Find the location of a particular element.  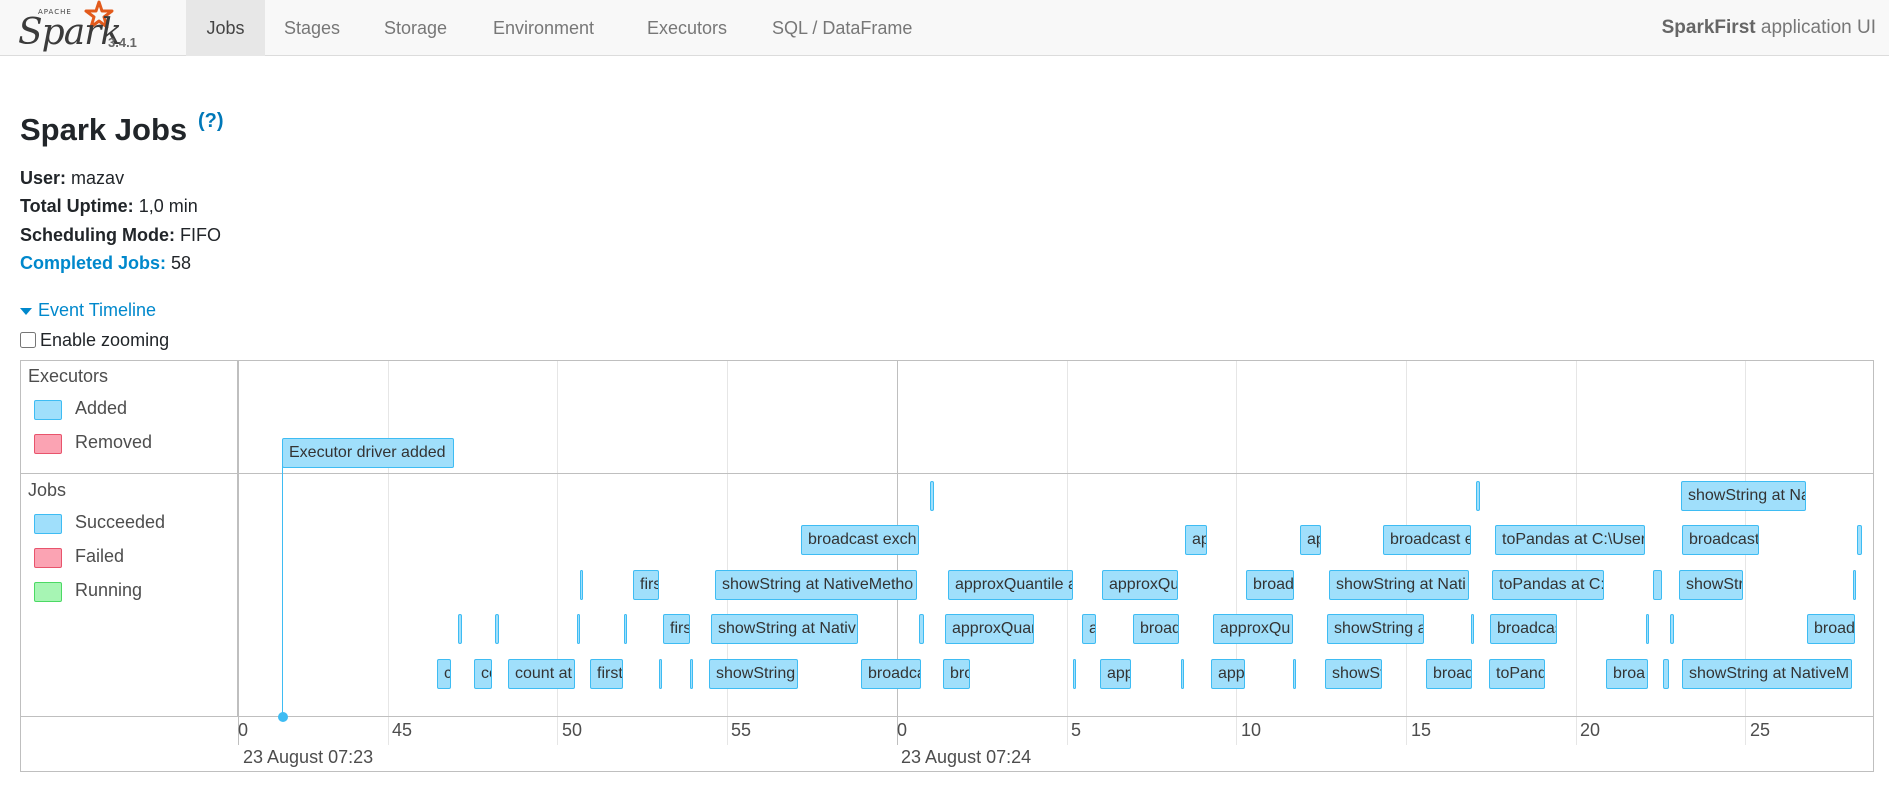

legend-succeeded-label: Succeeded is located at coordinates (120, 522).